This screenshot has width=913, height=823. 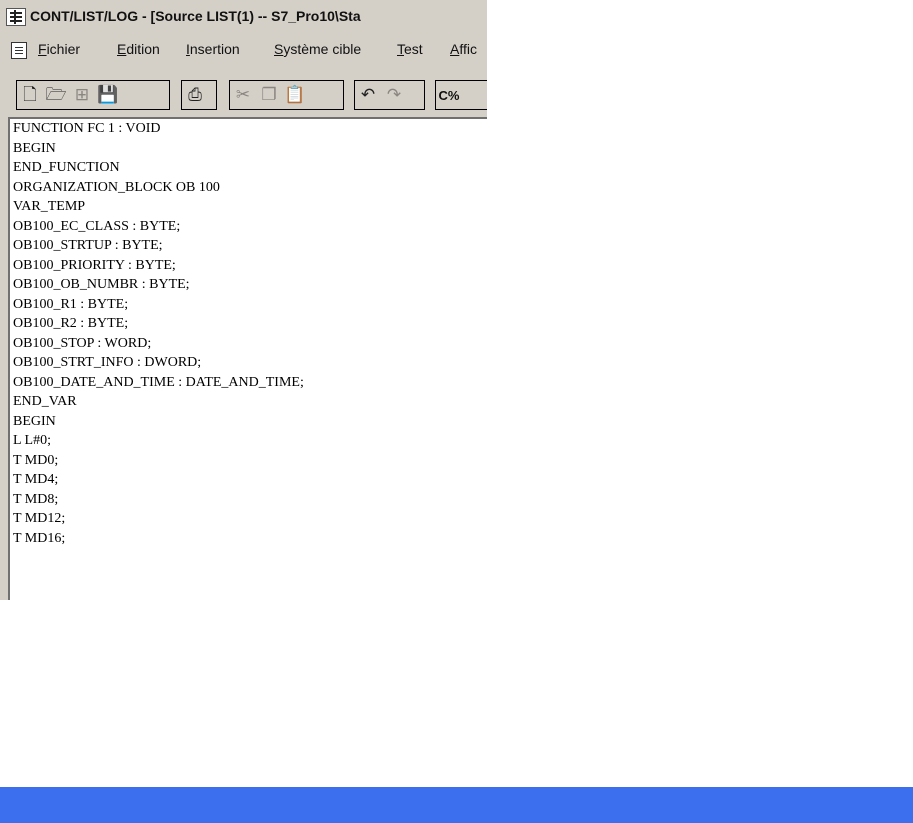 What do you see at coordinates (71, 323) in the screenshot?
I see `code-line: OB100_R2 : BYTE;` at bounding box center [71, 323].